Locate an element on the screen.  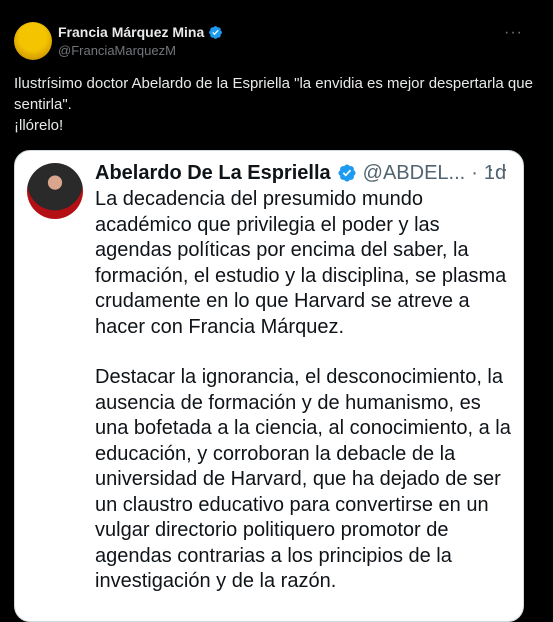
author-avatar is located at coordinates (33, 41).